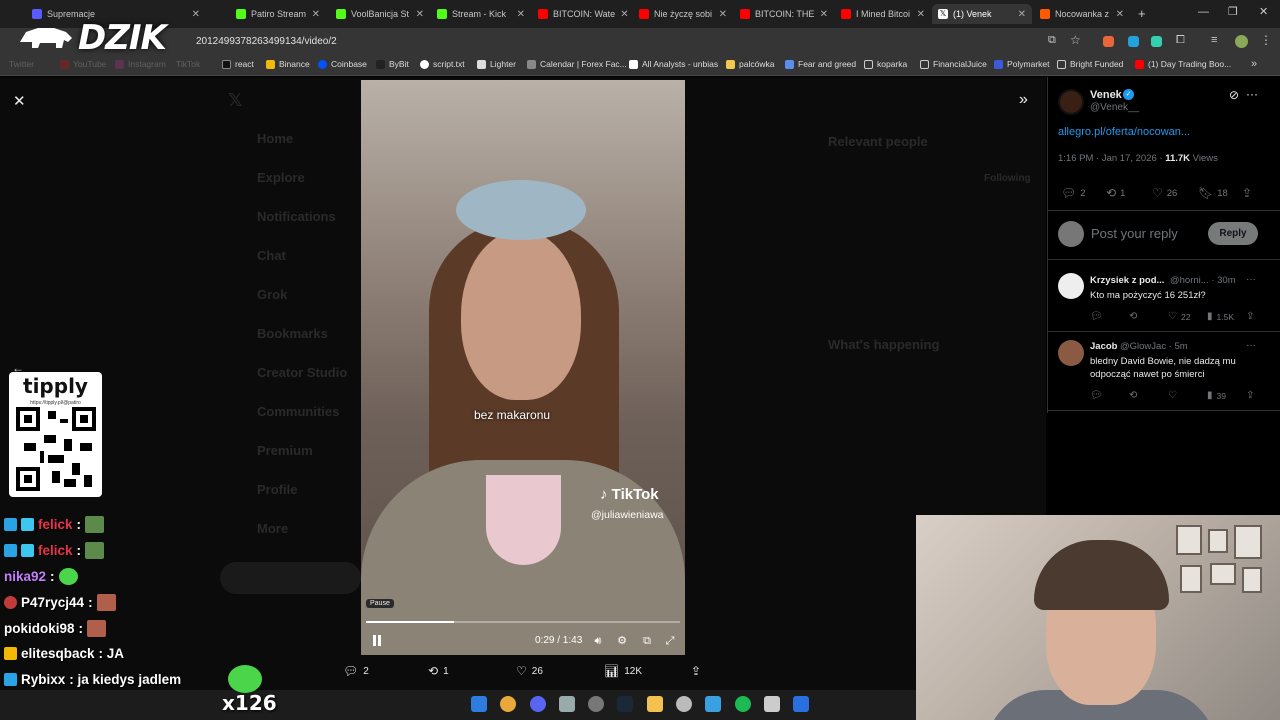 This screenshot has height=720, width=1280. Describe the element at coordinates (784, 14) in the screenshot. I see `browser-tab: BITCOIN: THE ✕` at that location.